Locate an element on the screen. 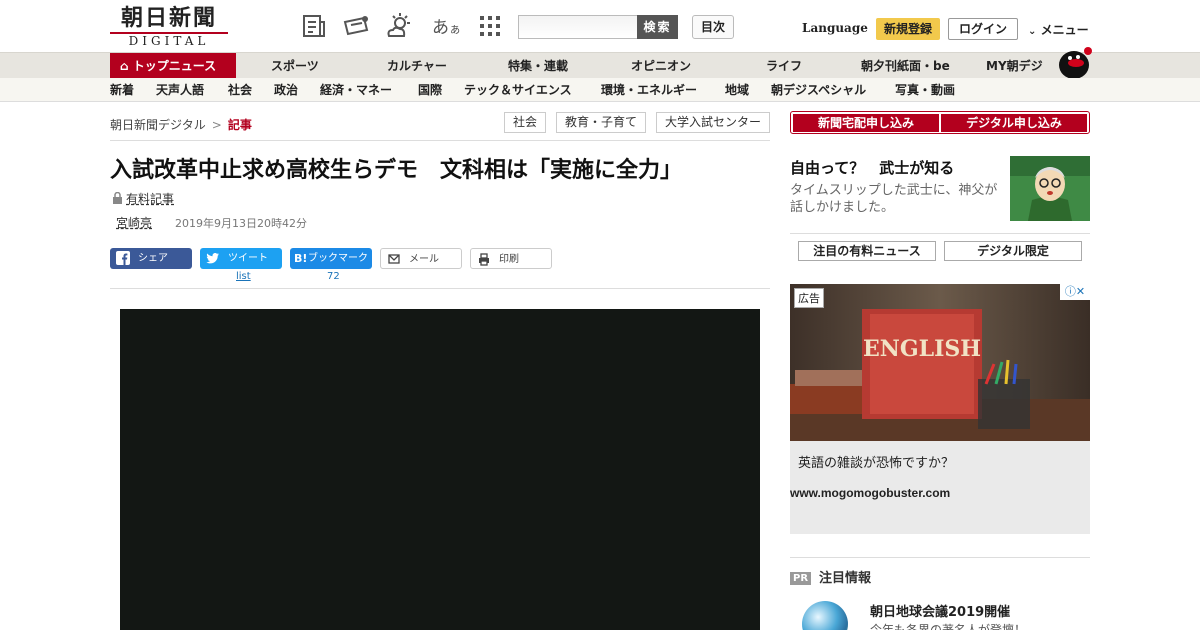  digital-subscribe-button: デジタル申し込み is located at coordinates (1014, 123).